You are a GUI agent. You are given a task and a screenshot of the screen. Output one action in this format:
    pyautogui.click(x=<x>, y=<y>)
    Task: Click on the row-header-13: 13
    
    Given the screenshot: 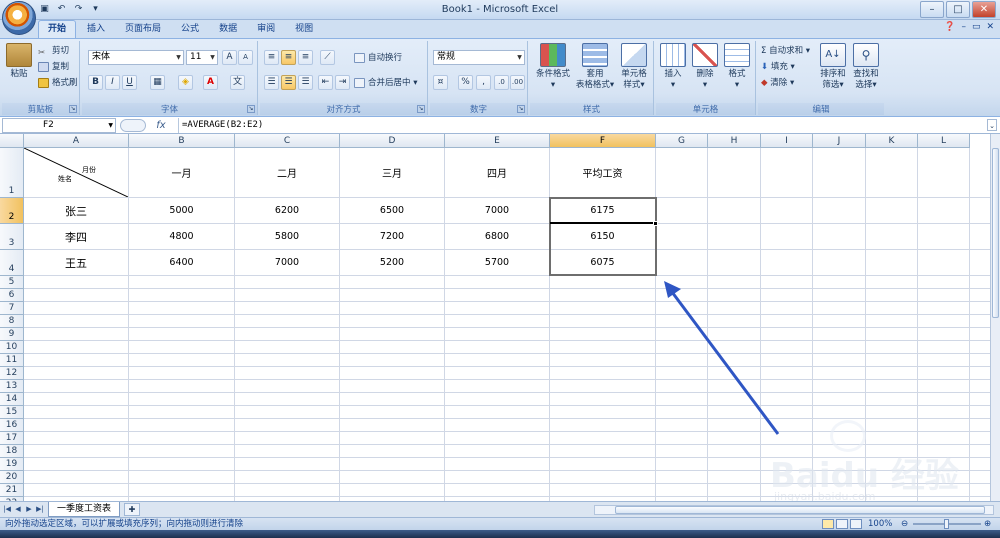 What is the action you would take?
    pyautogui.click(x=12, y=386)
    